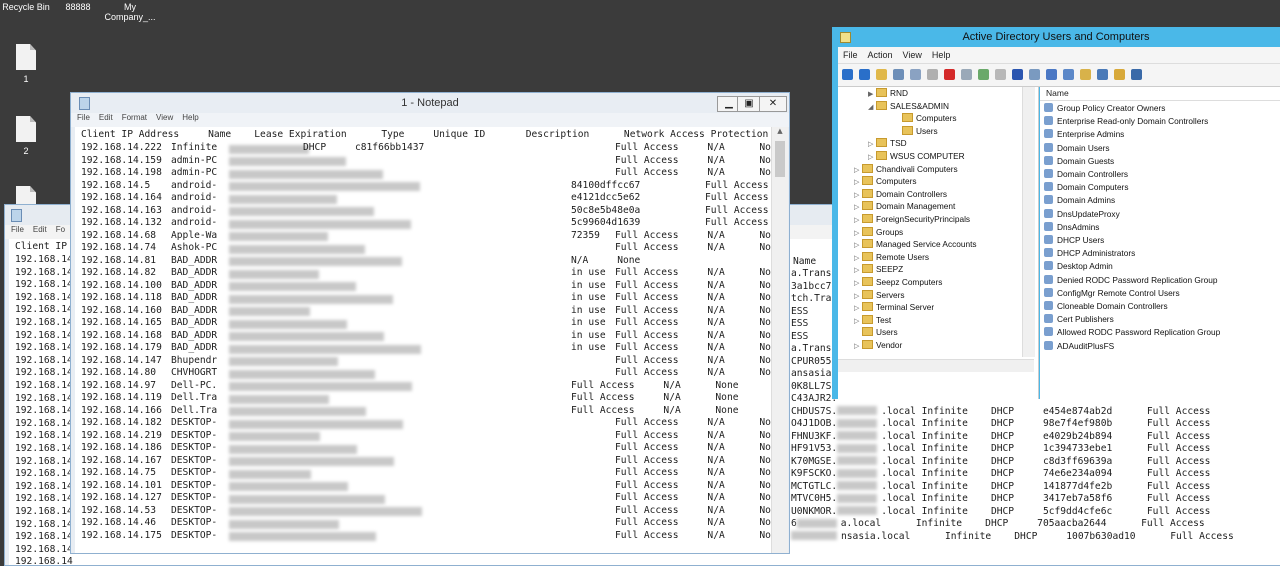  I want to click on background-row-redacted, so click(859, 487).